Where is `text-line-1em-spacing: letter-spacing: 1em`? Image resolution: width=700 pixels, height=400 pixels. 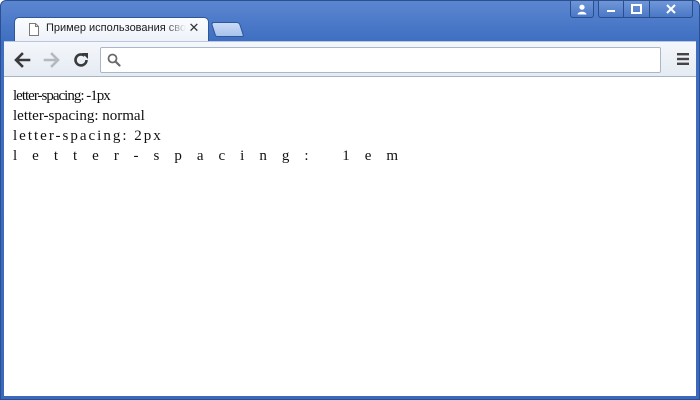
text-line-1em-spacing: letter-spacing: 1em is located at coordinates (213, 156).